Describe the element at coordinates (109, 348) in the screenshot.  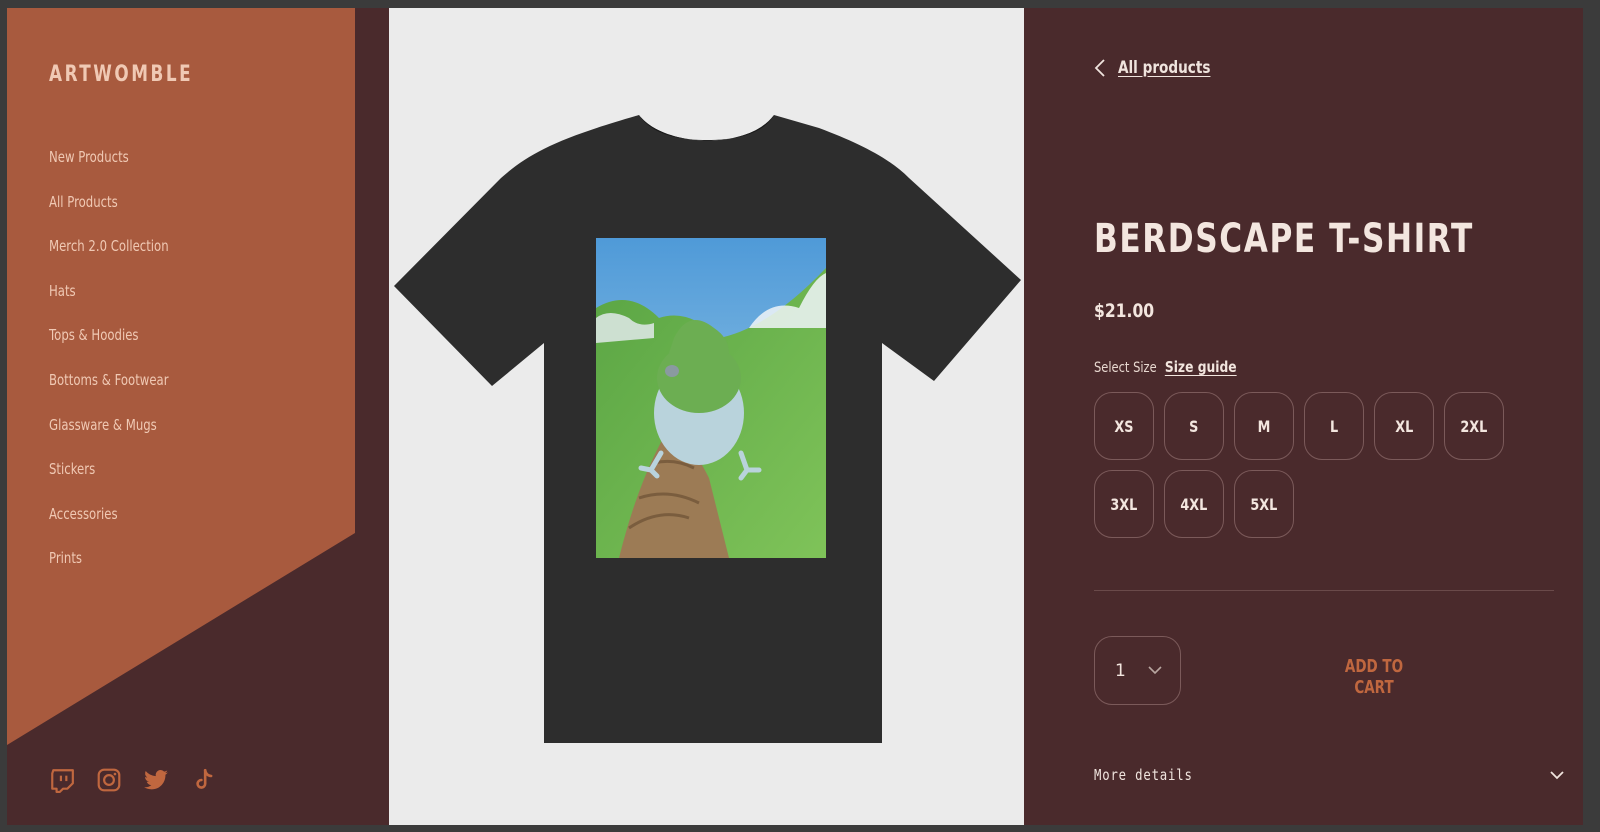
I see `nav-item-tops-hoodies: Tops & Hoodies` at that location.